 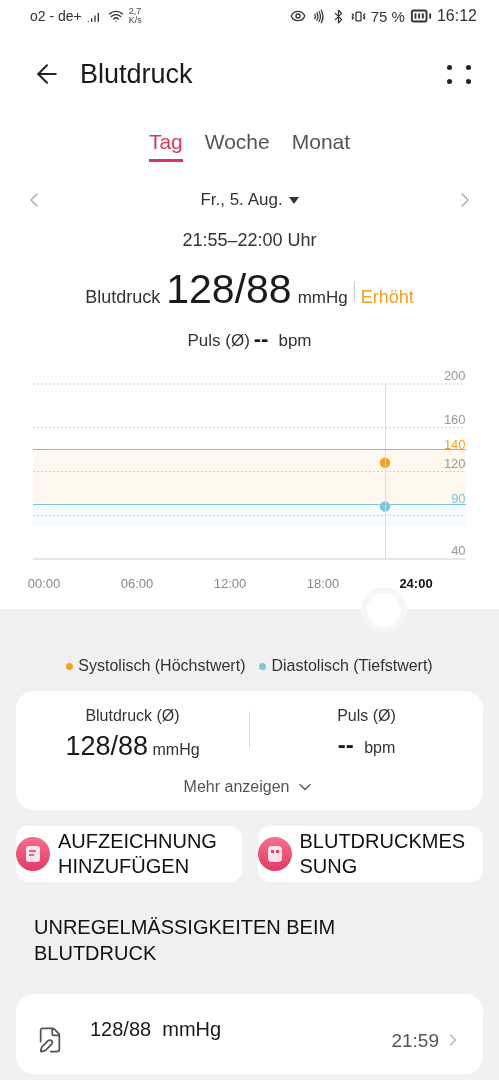 I want to click on reading-value: 128/88, so click(x=229, y=289).